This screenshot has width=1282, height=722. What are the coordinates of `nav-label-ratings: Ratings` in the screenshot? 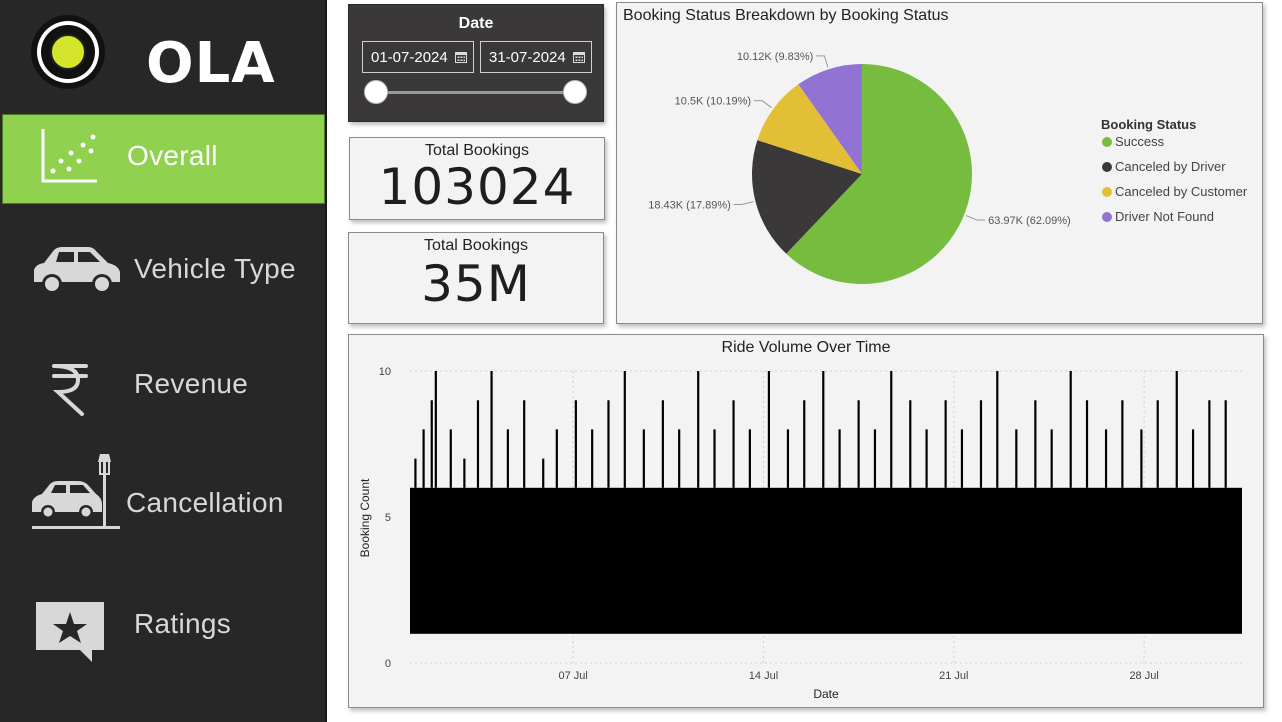 It's located at (183, 623).